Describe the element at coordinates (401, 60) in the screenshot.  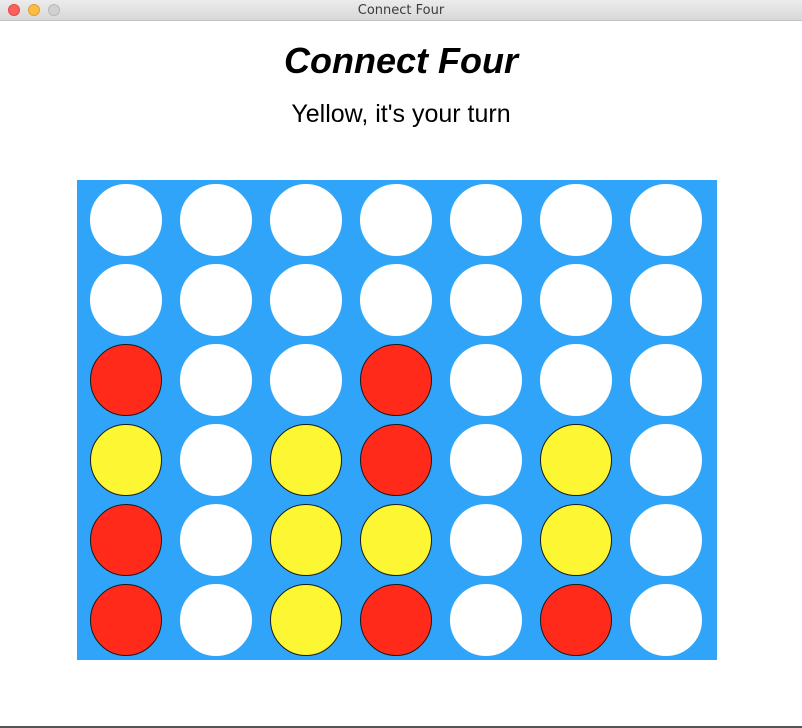
I see `game-title: Connect Four` at that location.